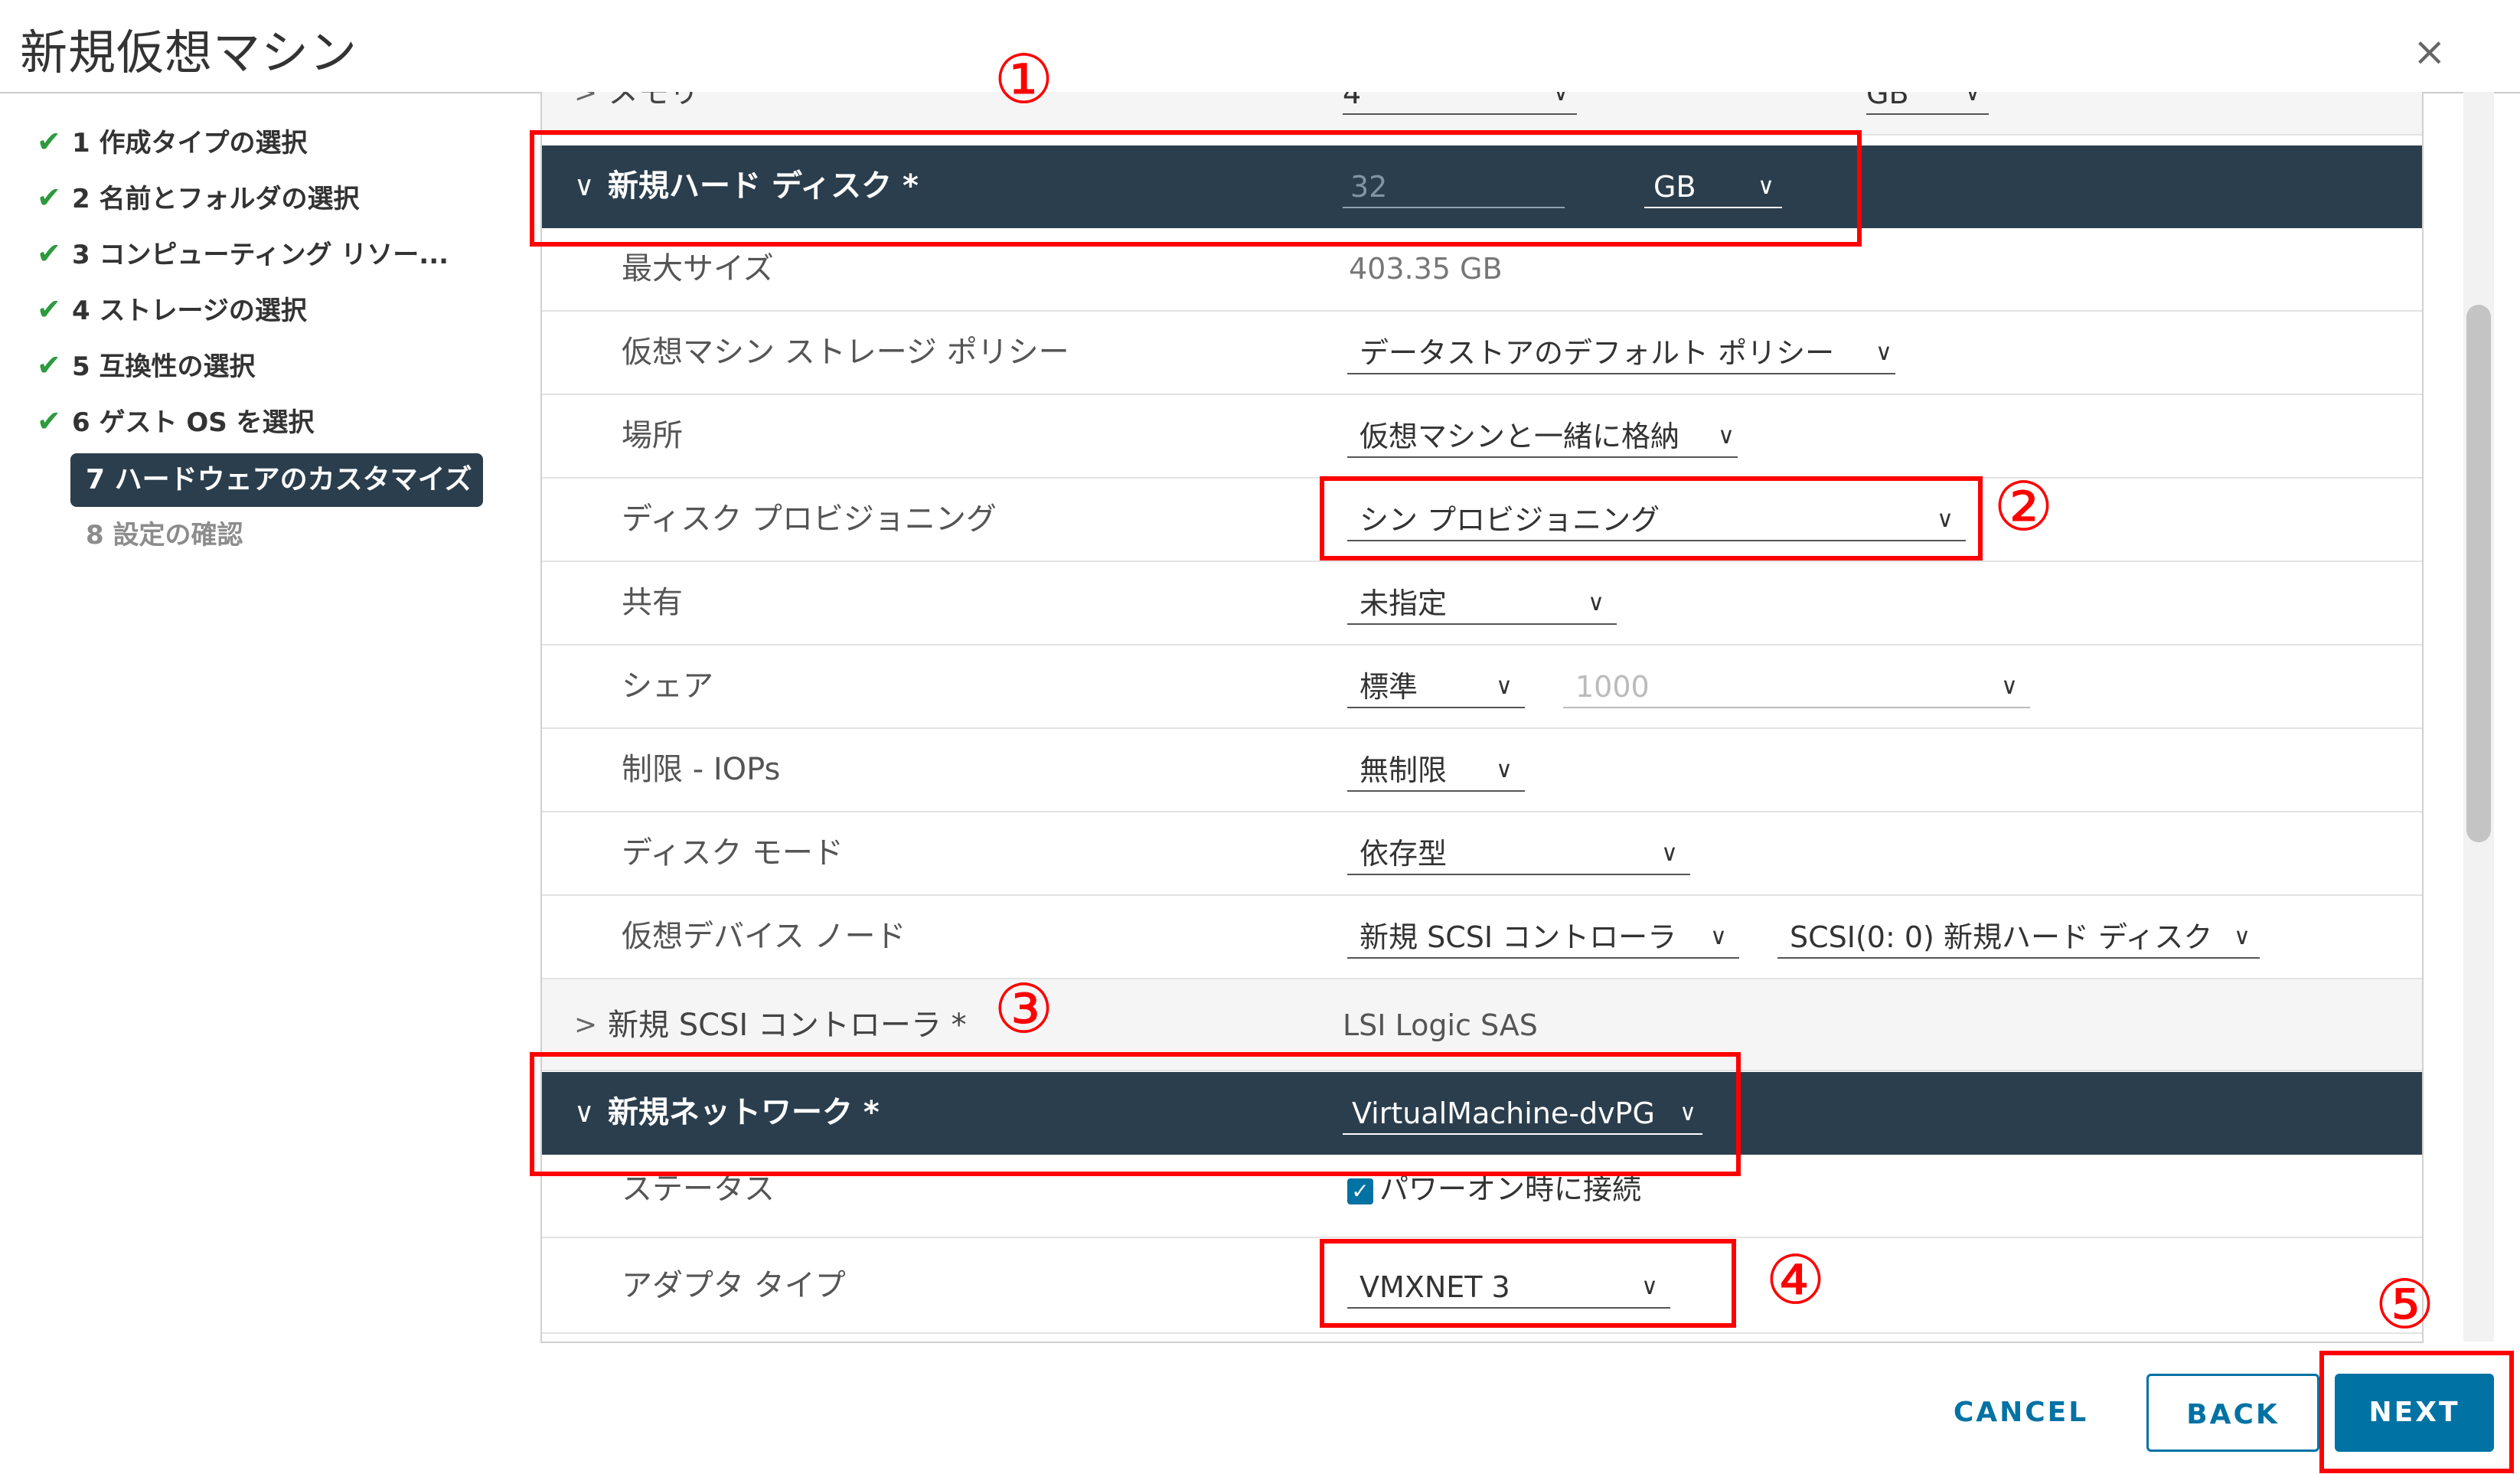  I want to click on step-2: ✔ 2 名前とフォルダの選択, so click(199, 198).